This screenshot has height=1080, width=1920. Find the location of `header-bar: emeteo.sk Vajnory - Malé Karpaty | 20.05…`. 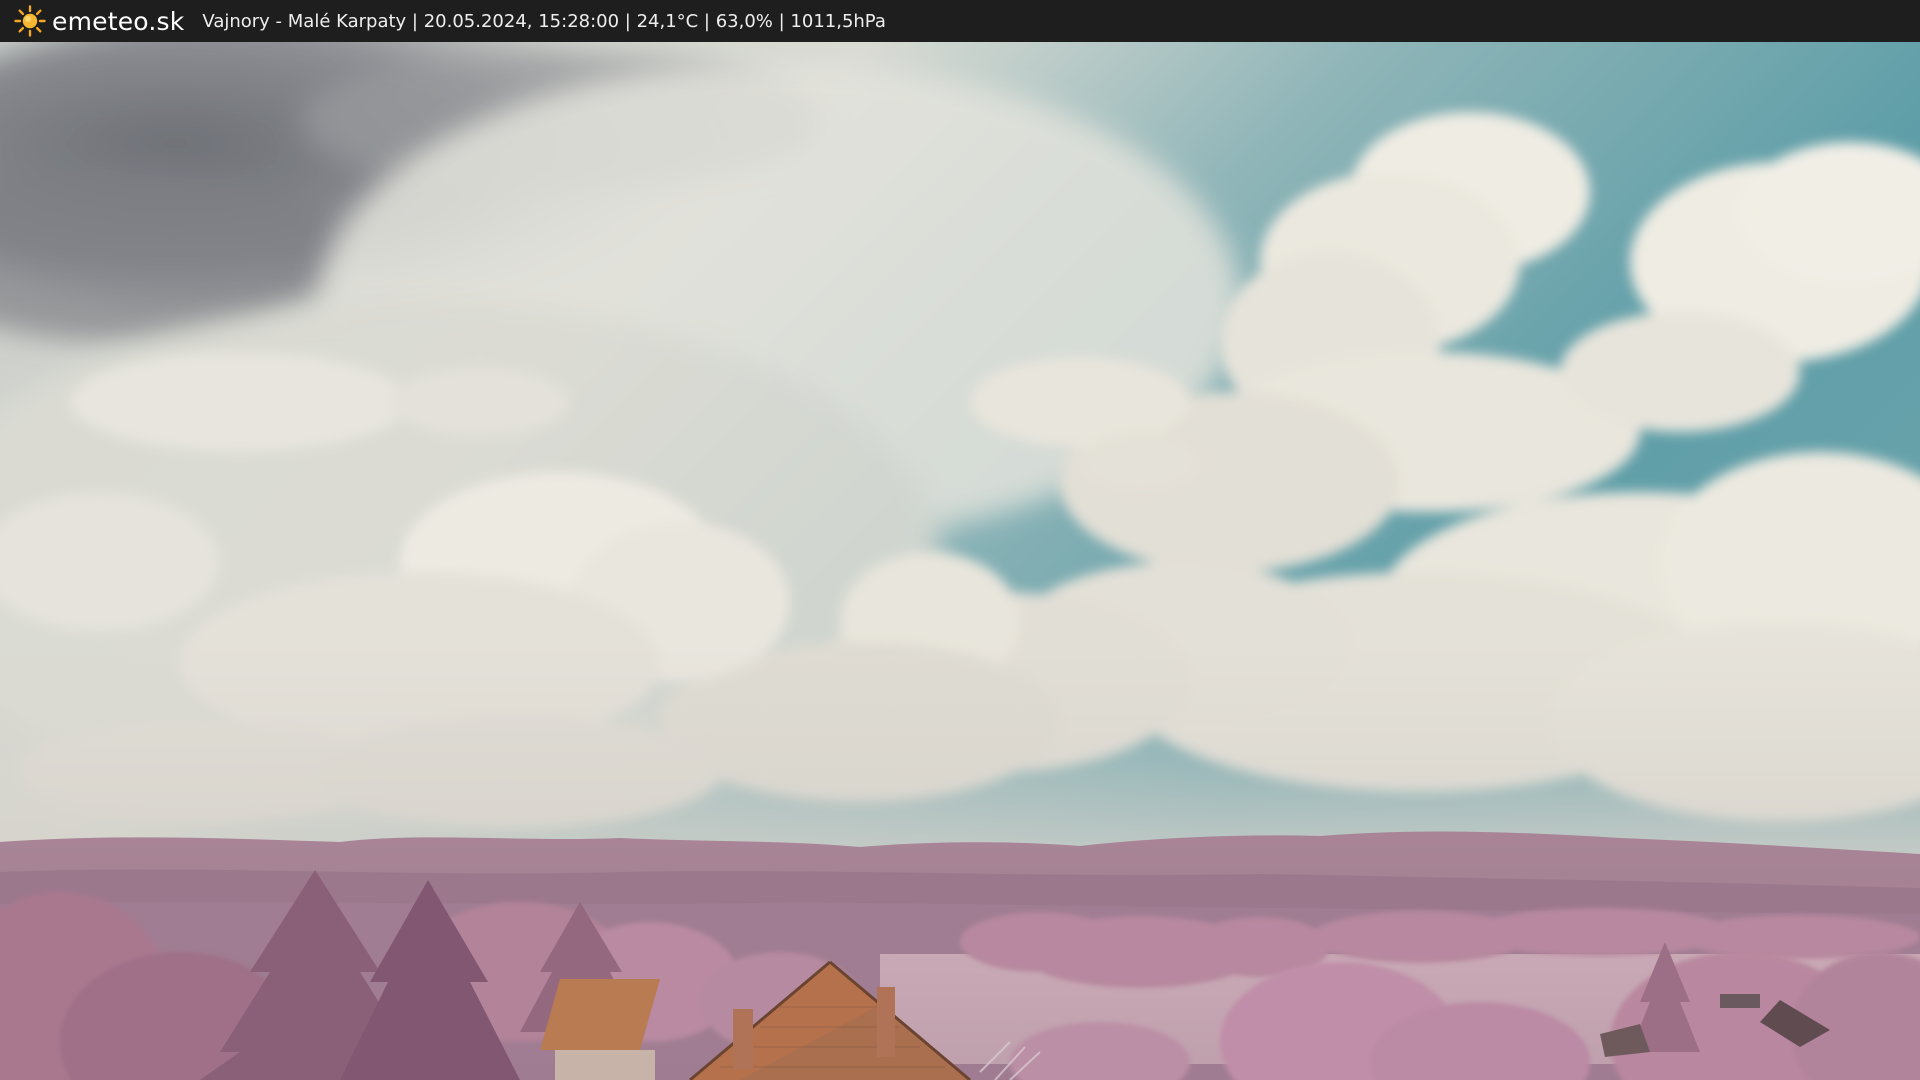

header-bar: emeteo.sk Vajnory - Malé Karpaty | 20.05… is located at coordinates (960, 21).